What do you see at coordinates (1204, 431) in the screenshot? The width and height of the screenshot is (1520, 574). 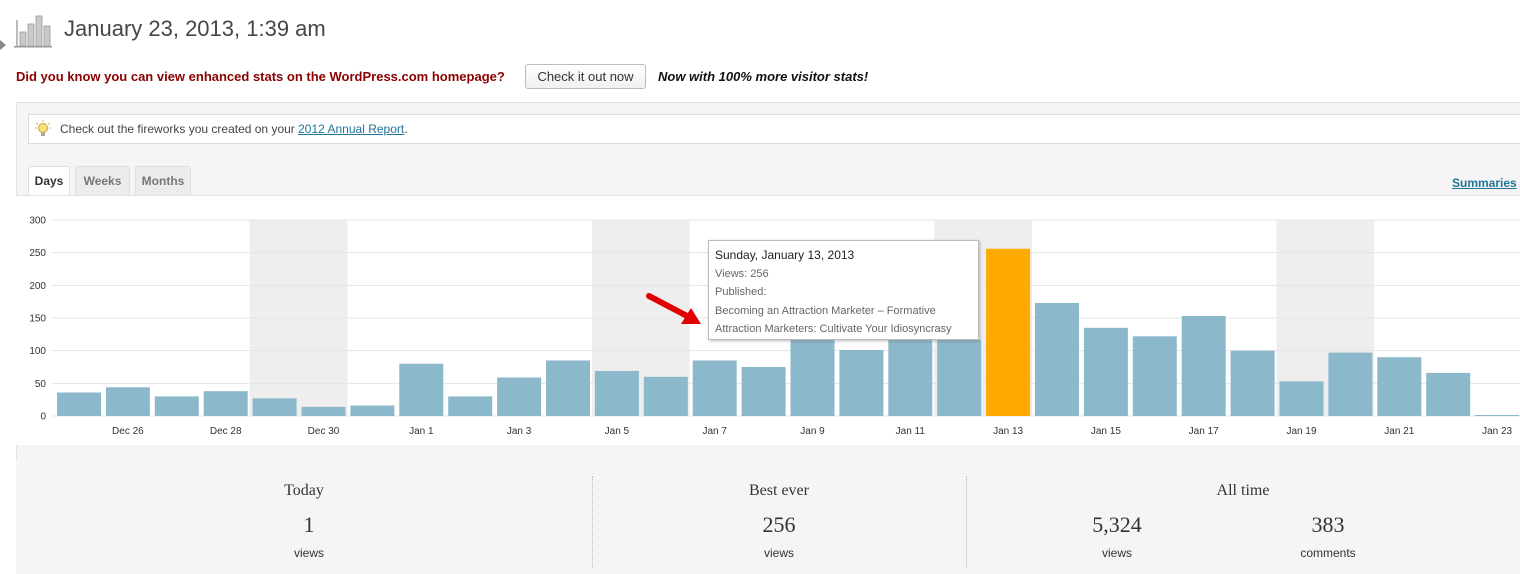 I see `x-tick-label: Jan 17` at bounding box center [1204, 431].